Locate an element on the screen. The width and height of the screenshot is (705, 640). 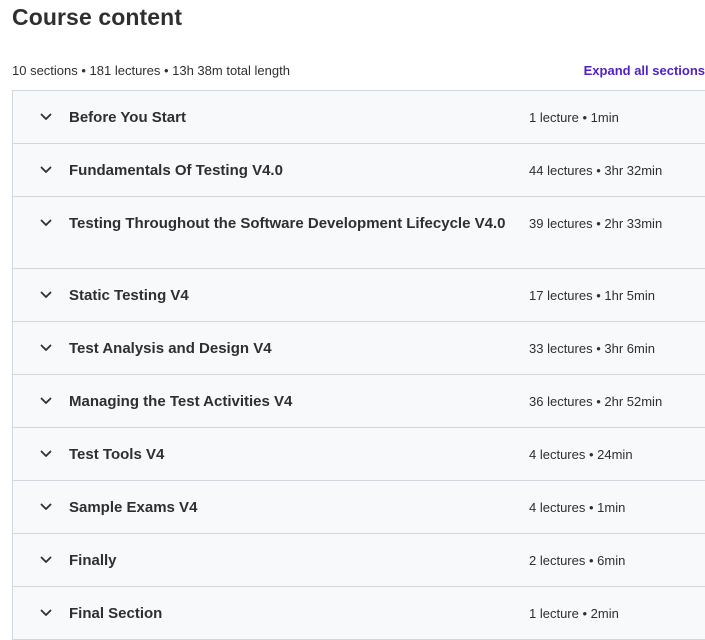
section-meta: 1 lecture • 2min is located at coordinates (574, 613).